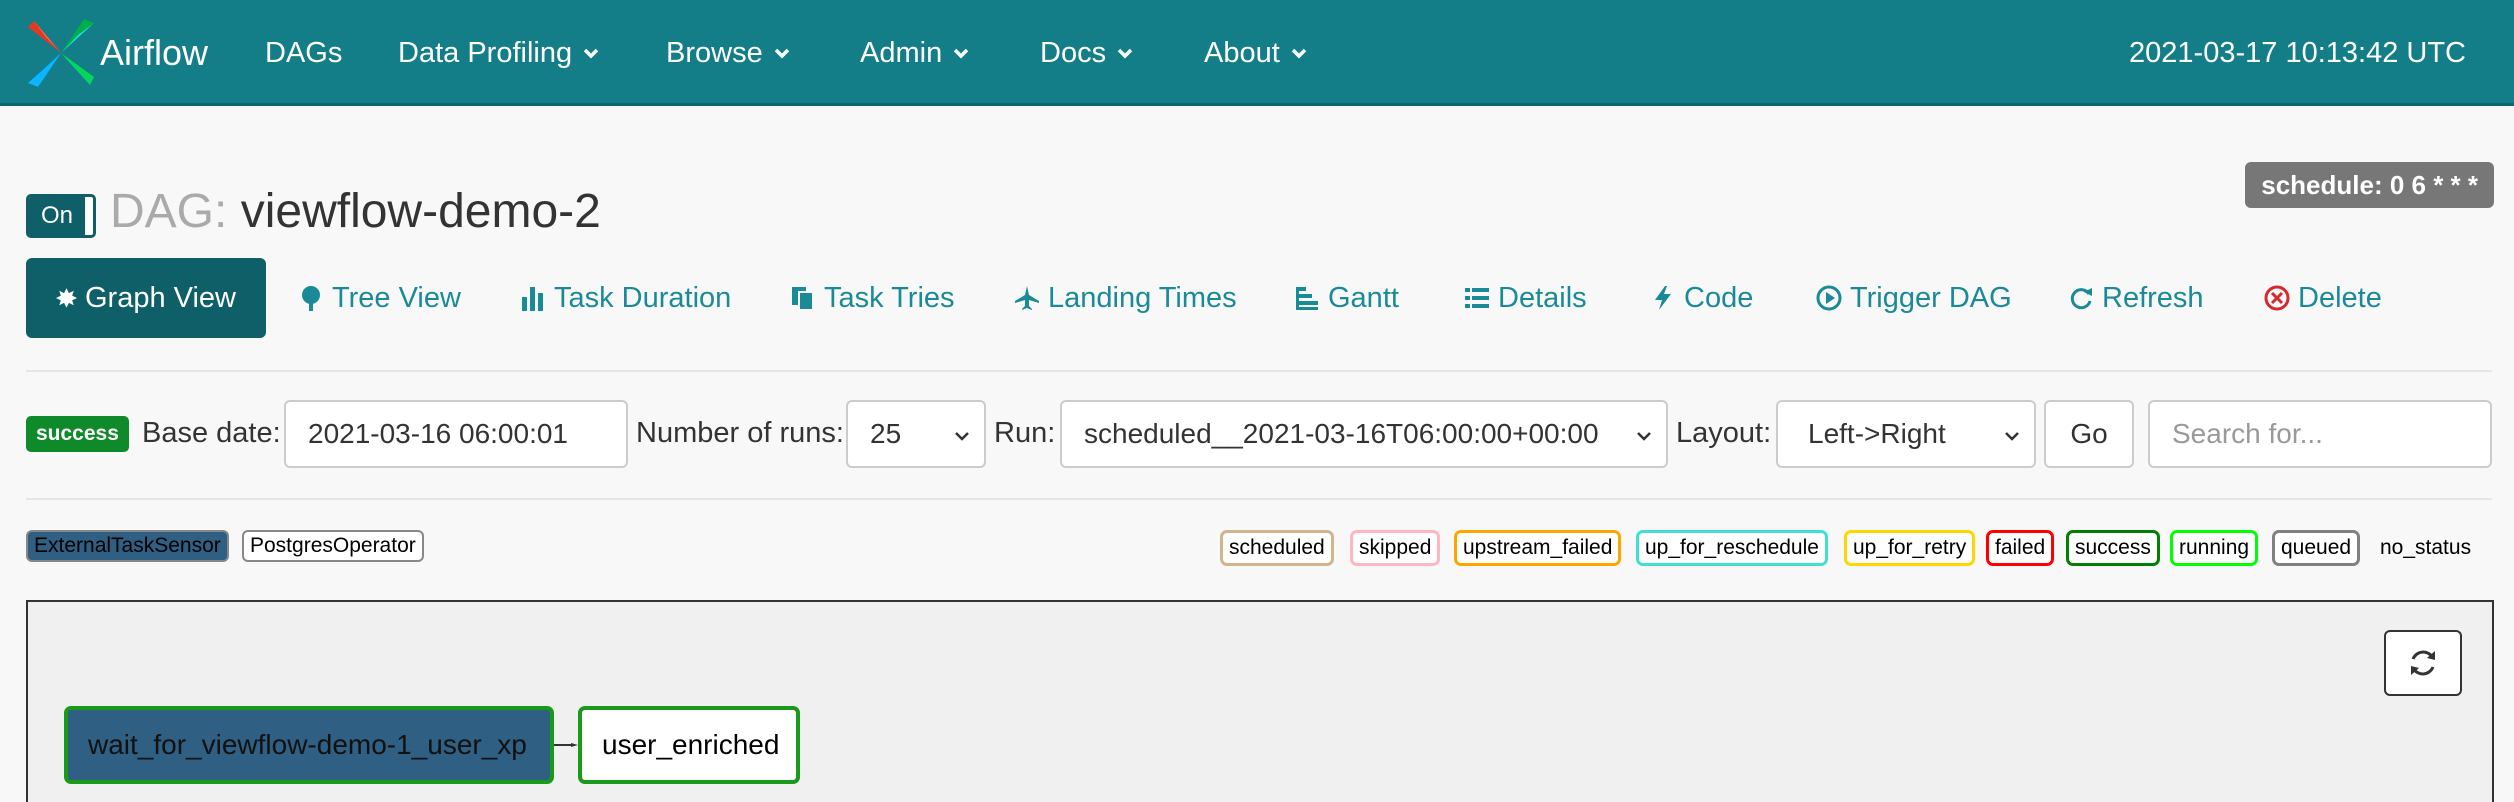 The width and height of the screenshot is (2514, 802). What do you see at coordinates (1877, 433) in the screenshot?
I see `layout-value: Left->Right` at bounding box center [1877, 433].